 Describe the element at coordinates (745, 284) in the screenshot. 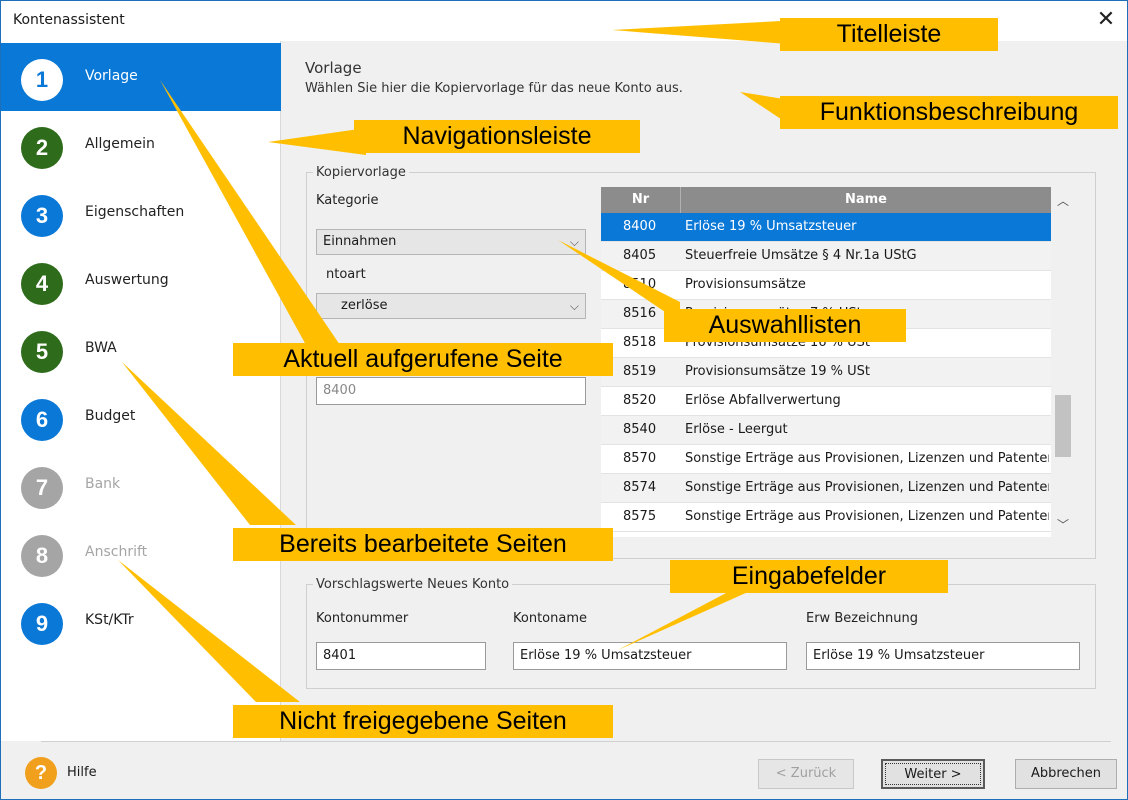

I see `cell-name: Provisionsumsätze` at that location.